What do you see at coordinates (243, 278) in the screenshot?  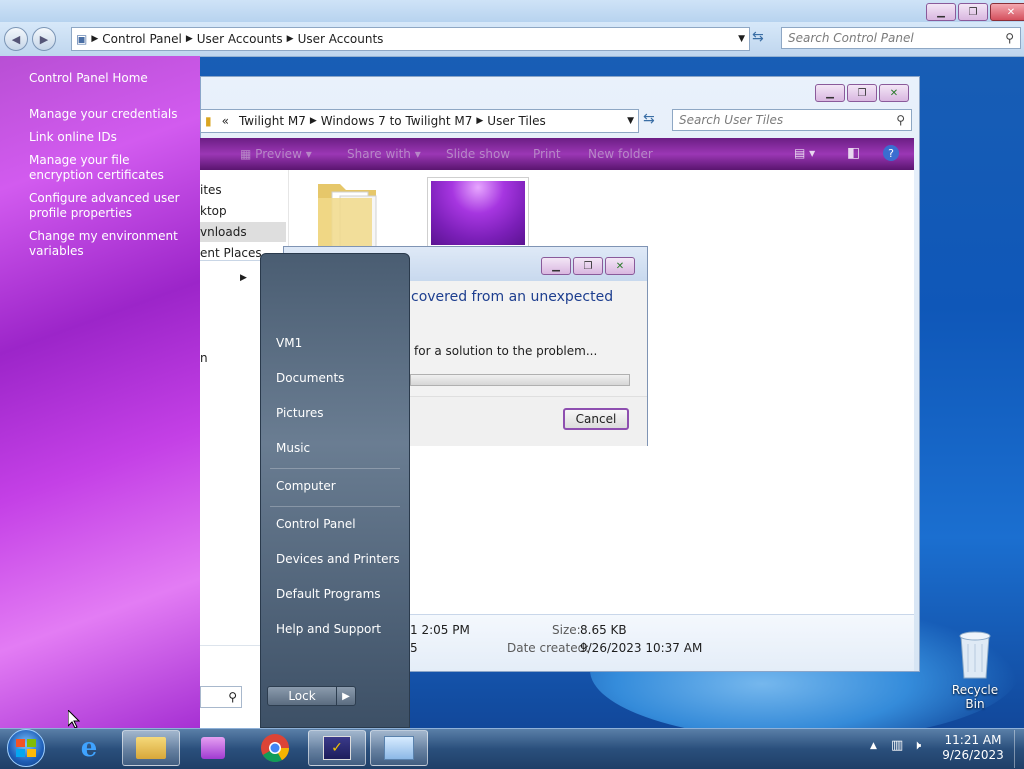 I see `submenu-arrow-icon: ▶` at bounding box center [243, 278].